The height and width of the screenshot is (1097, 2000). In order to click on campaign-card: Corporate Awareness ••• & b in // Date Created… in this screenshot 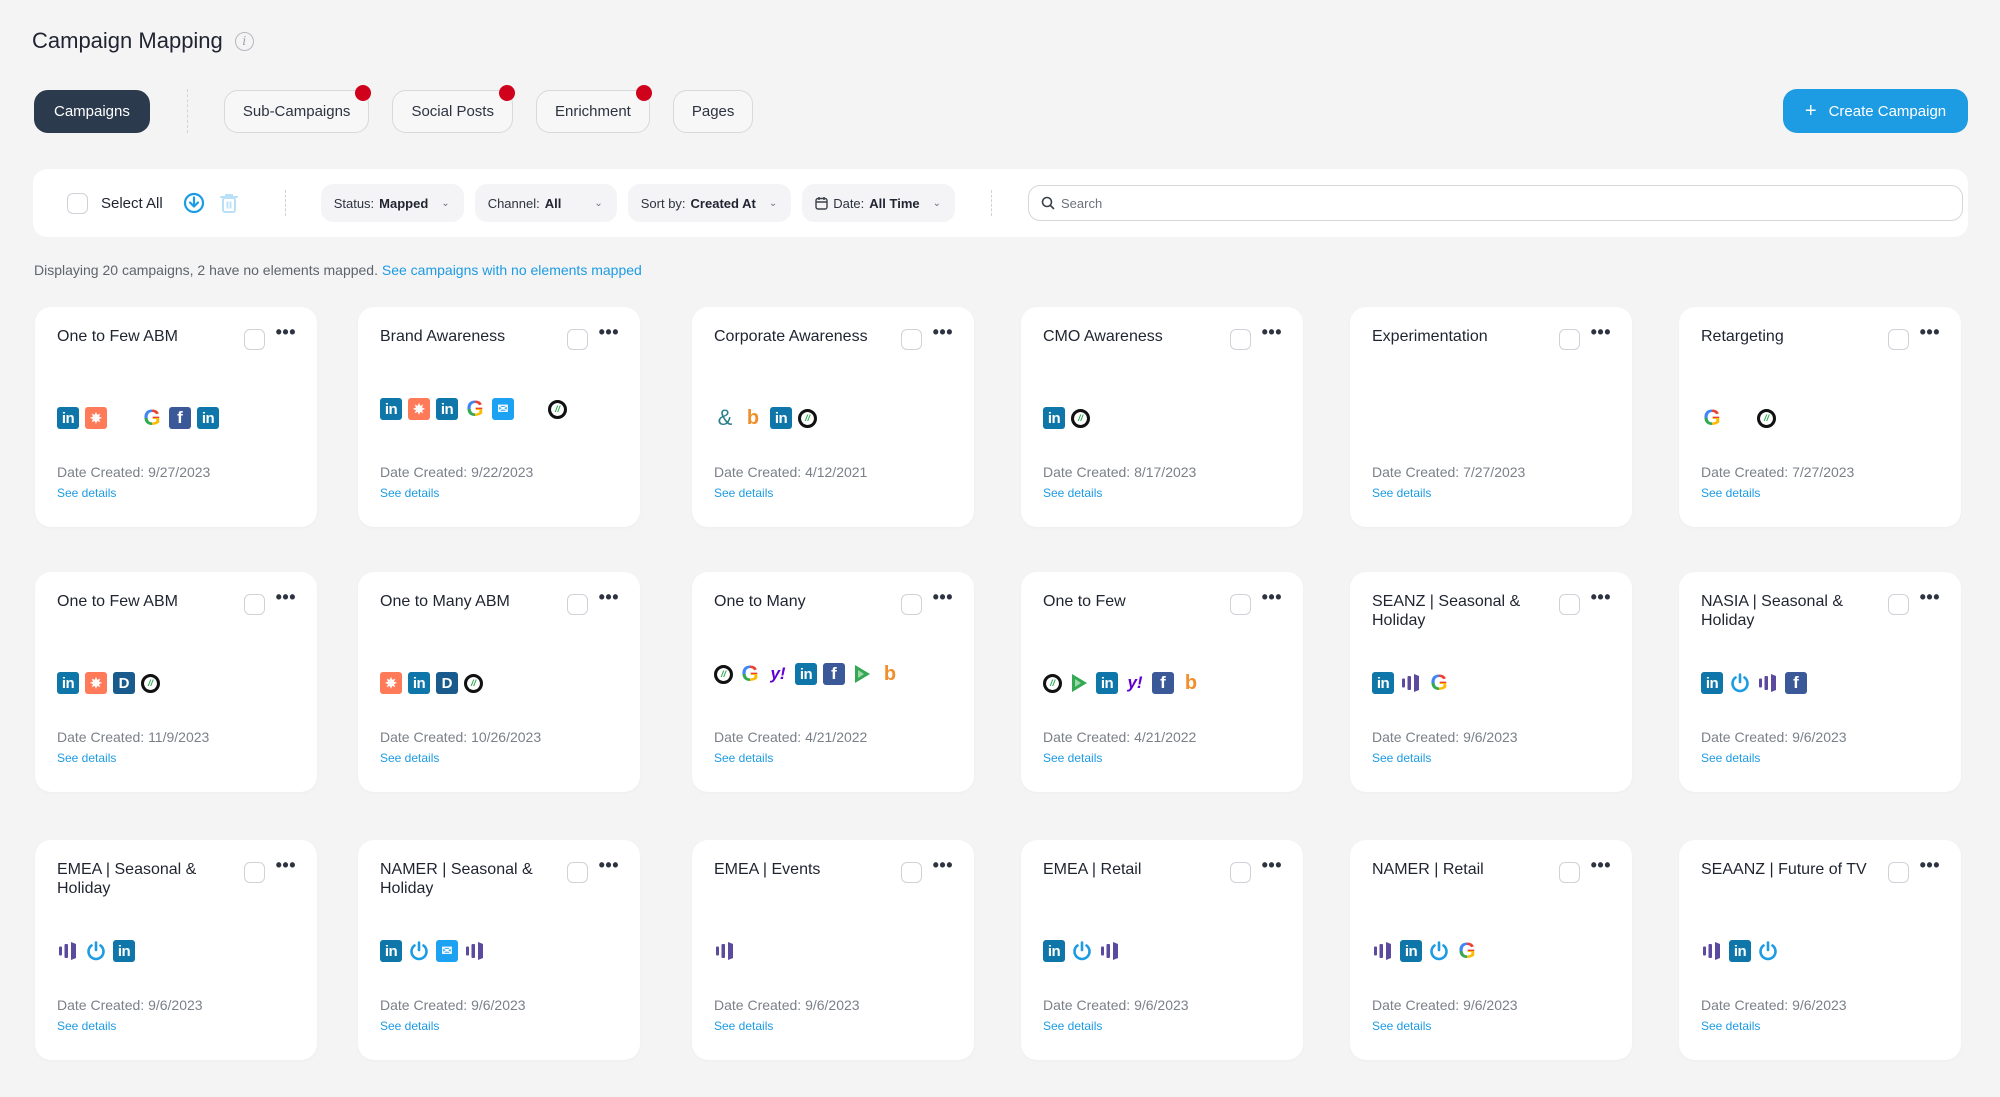, I will do `click(833, 417)`.